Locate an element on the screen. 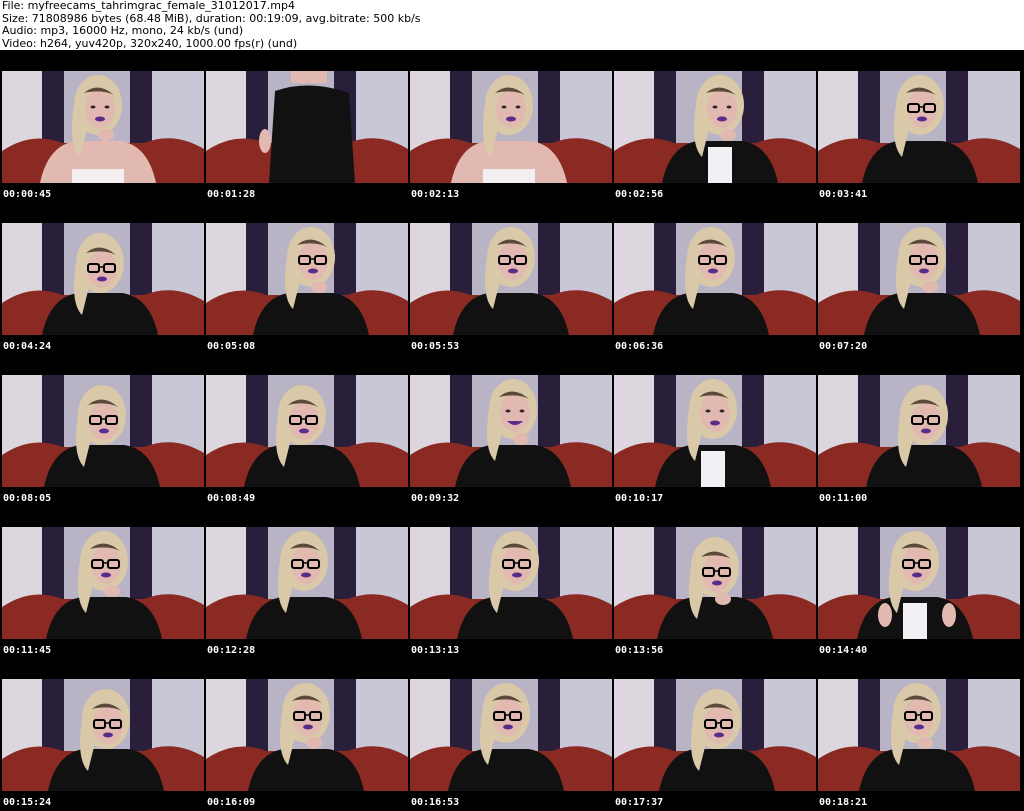 This screenshot has height=811, width=1024. thumbnail-timestamp: 00:11:00 is located at coordinates (843, 498).